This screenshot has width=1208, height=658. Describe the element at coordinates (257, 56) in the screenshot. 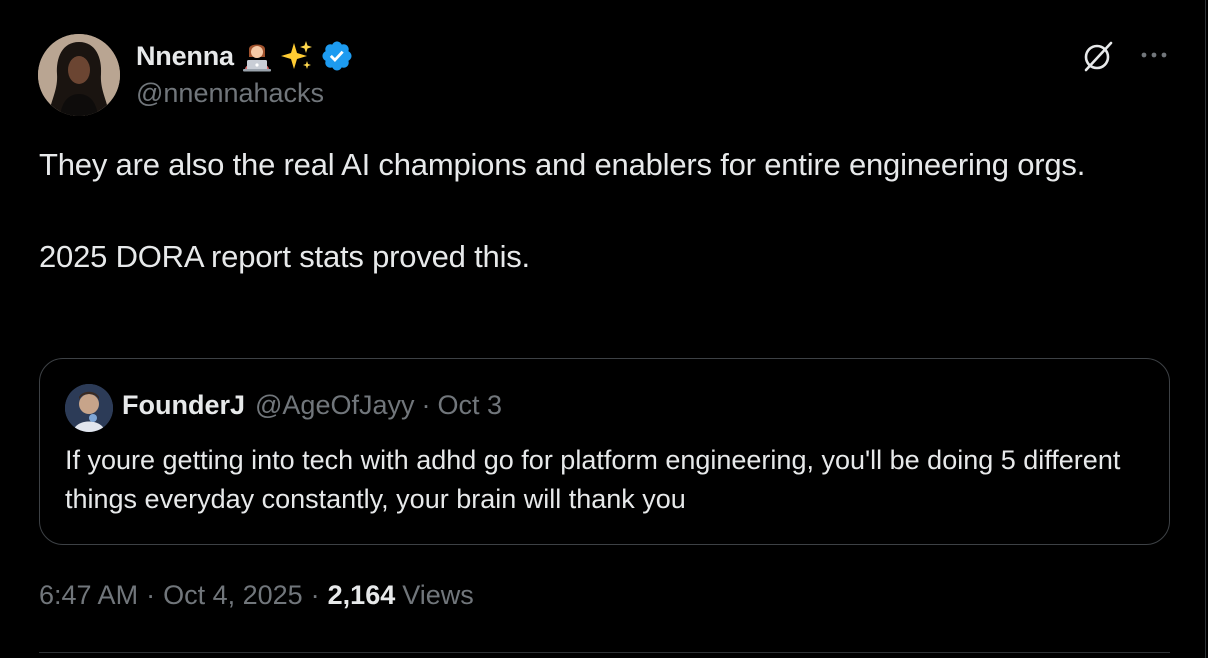

I see `woman-technologist-emoji` at that location.